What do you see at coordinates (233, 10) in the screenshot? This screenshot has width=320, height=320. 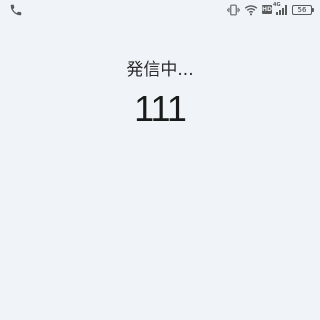 I see `vibrate-icon` at bounding box center [233, 10].